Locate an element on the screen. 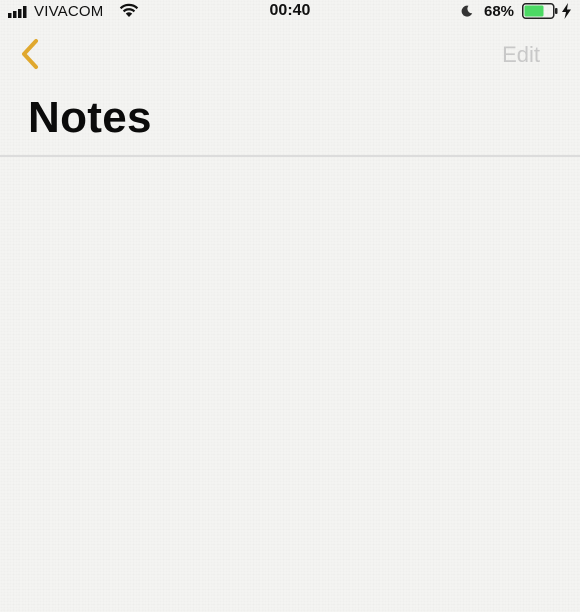 This screenshot has width=580, height=612. edit-button: Edit is located at coordinates (521, 55).